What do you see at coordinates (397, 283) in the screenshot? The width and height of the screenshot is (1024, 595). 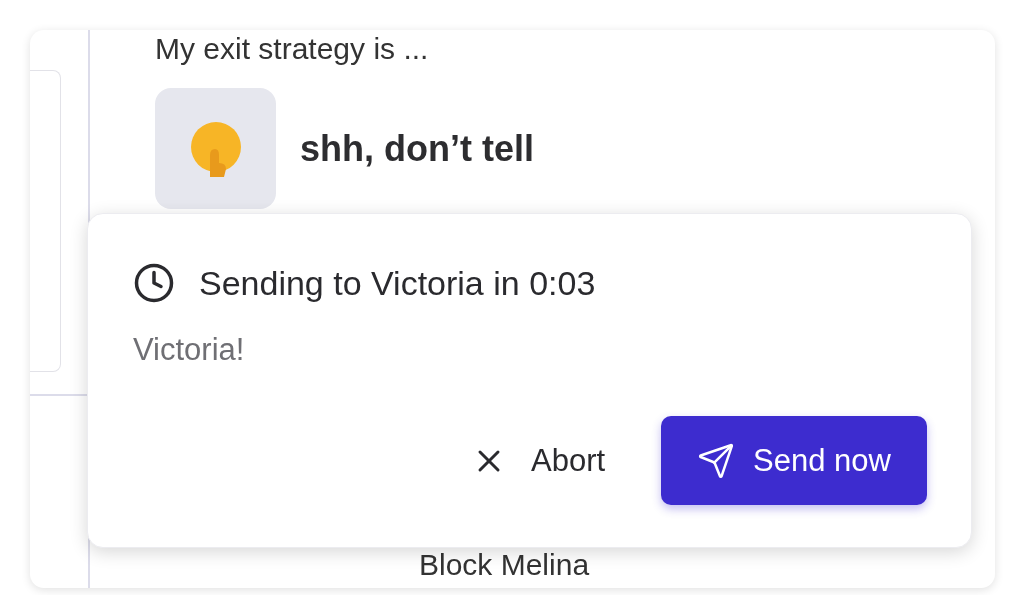 I see `toast-title: Sending to Victoria in 0:03` at bounding box center [397, 283].